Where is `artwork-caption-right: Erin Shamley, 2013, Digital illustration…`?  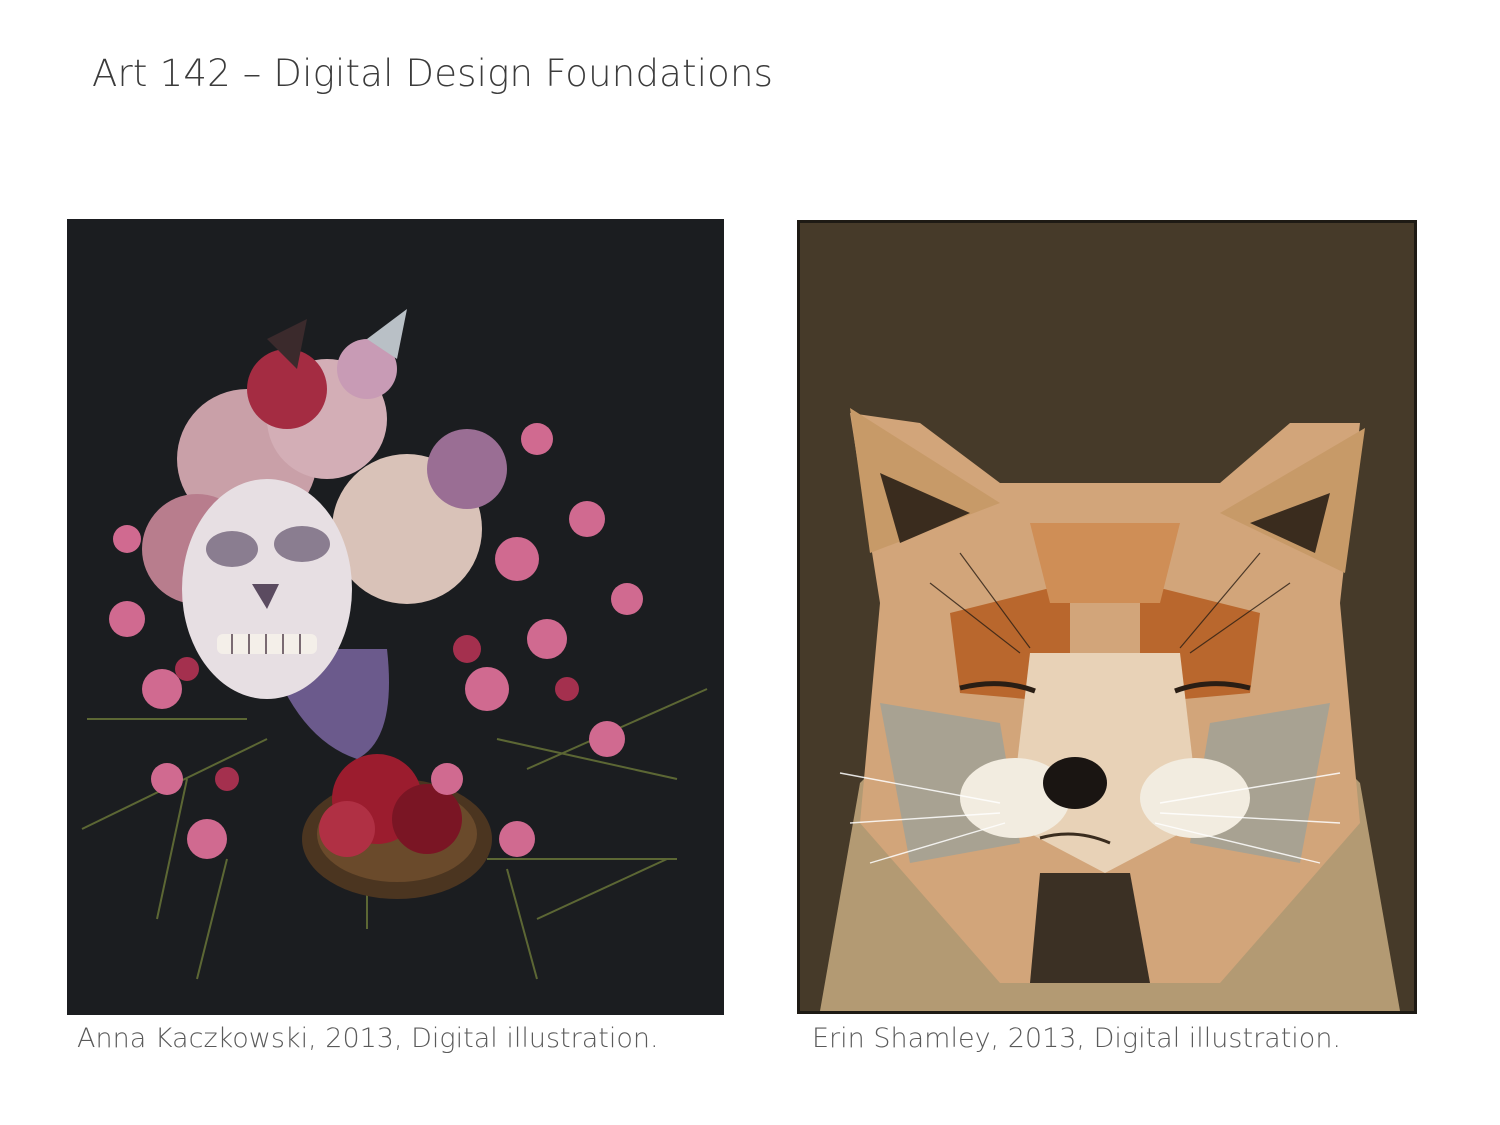
artwork-caption-right: Erin Shamley, 2013, Digital illustration… is located at coordinates (1077, 1038).